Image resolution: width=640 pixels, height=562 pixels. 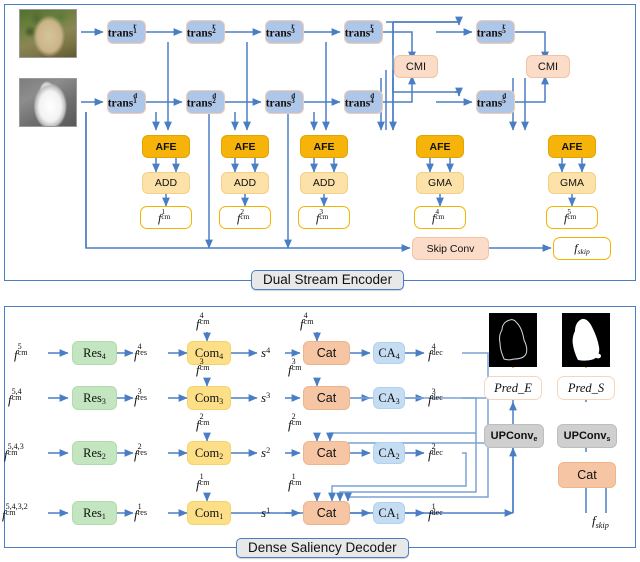 I want to click on decoder-res-3: Res3, so click(x=94, y=398).